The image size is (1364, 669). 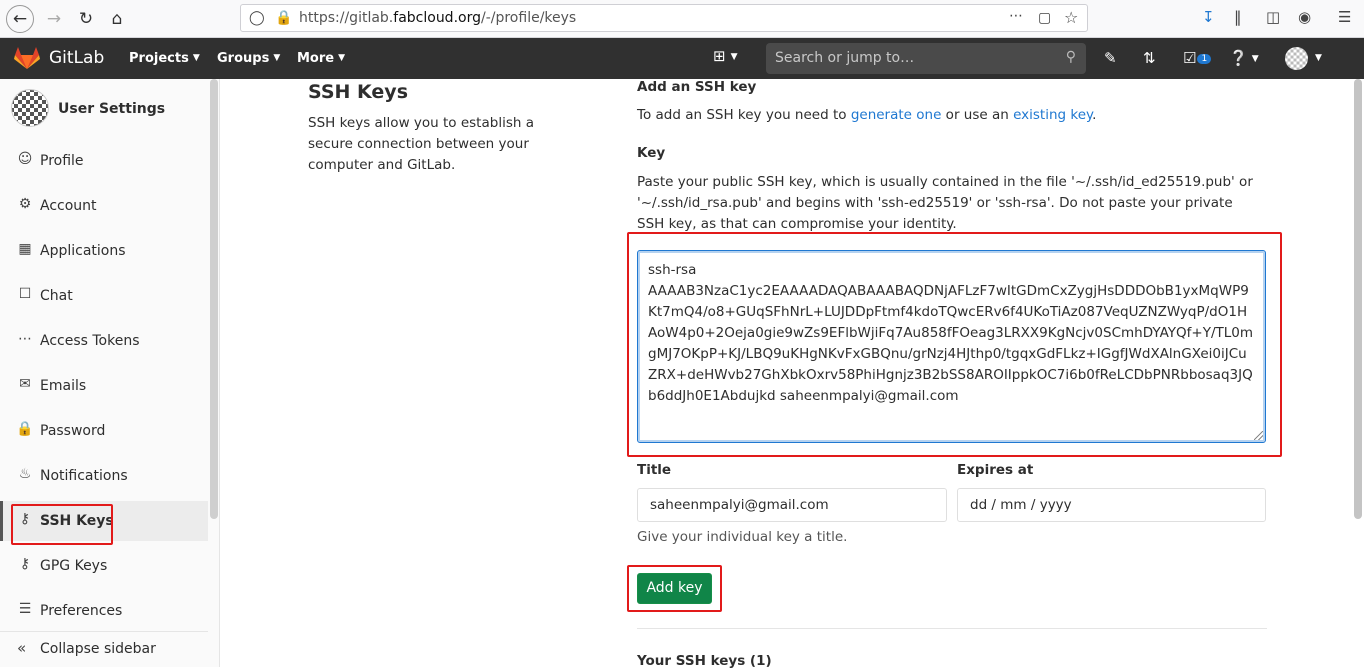 I want to click on key-label: Key, so click(x=651, y=153).